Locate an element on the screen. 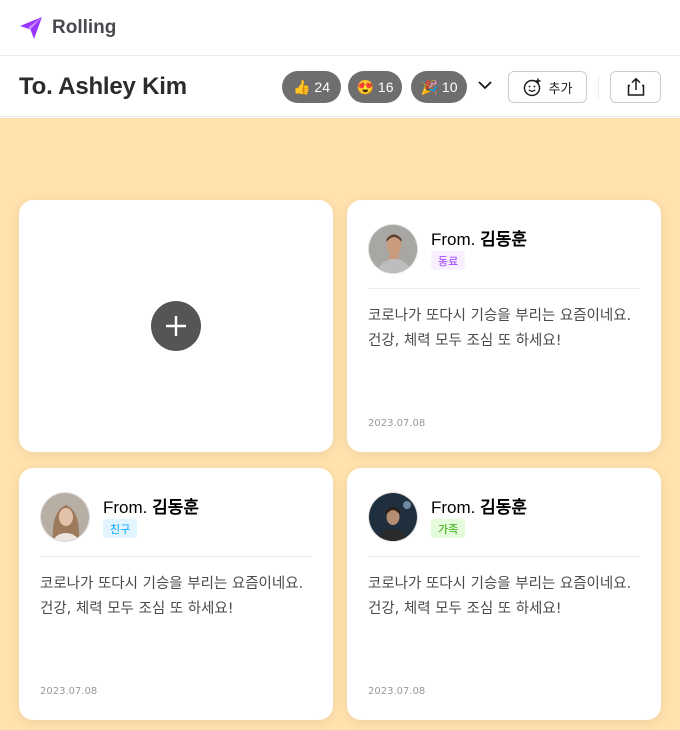 This screenshot has height=730, width=680. reaction-count: 16 is located at coordinates (385, 87).